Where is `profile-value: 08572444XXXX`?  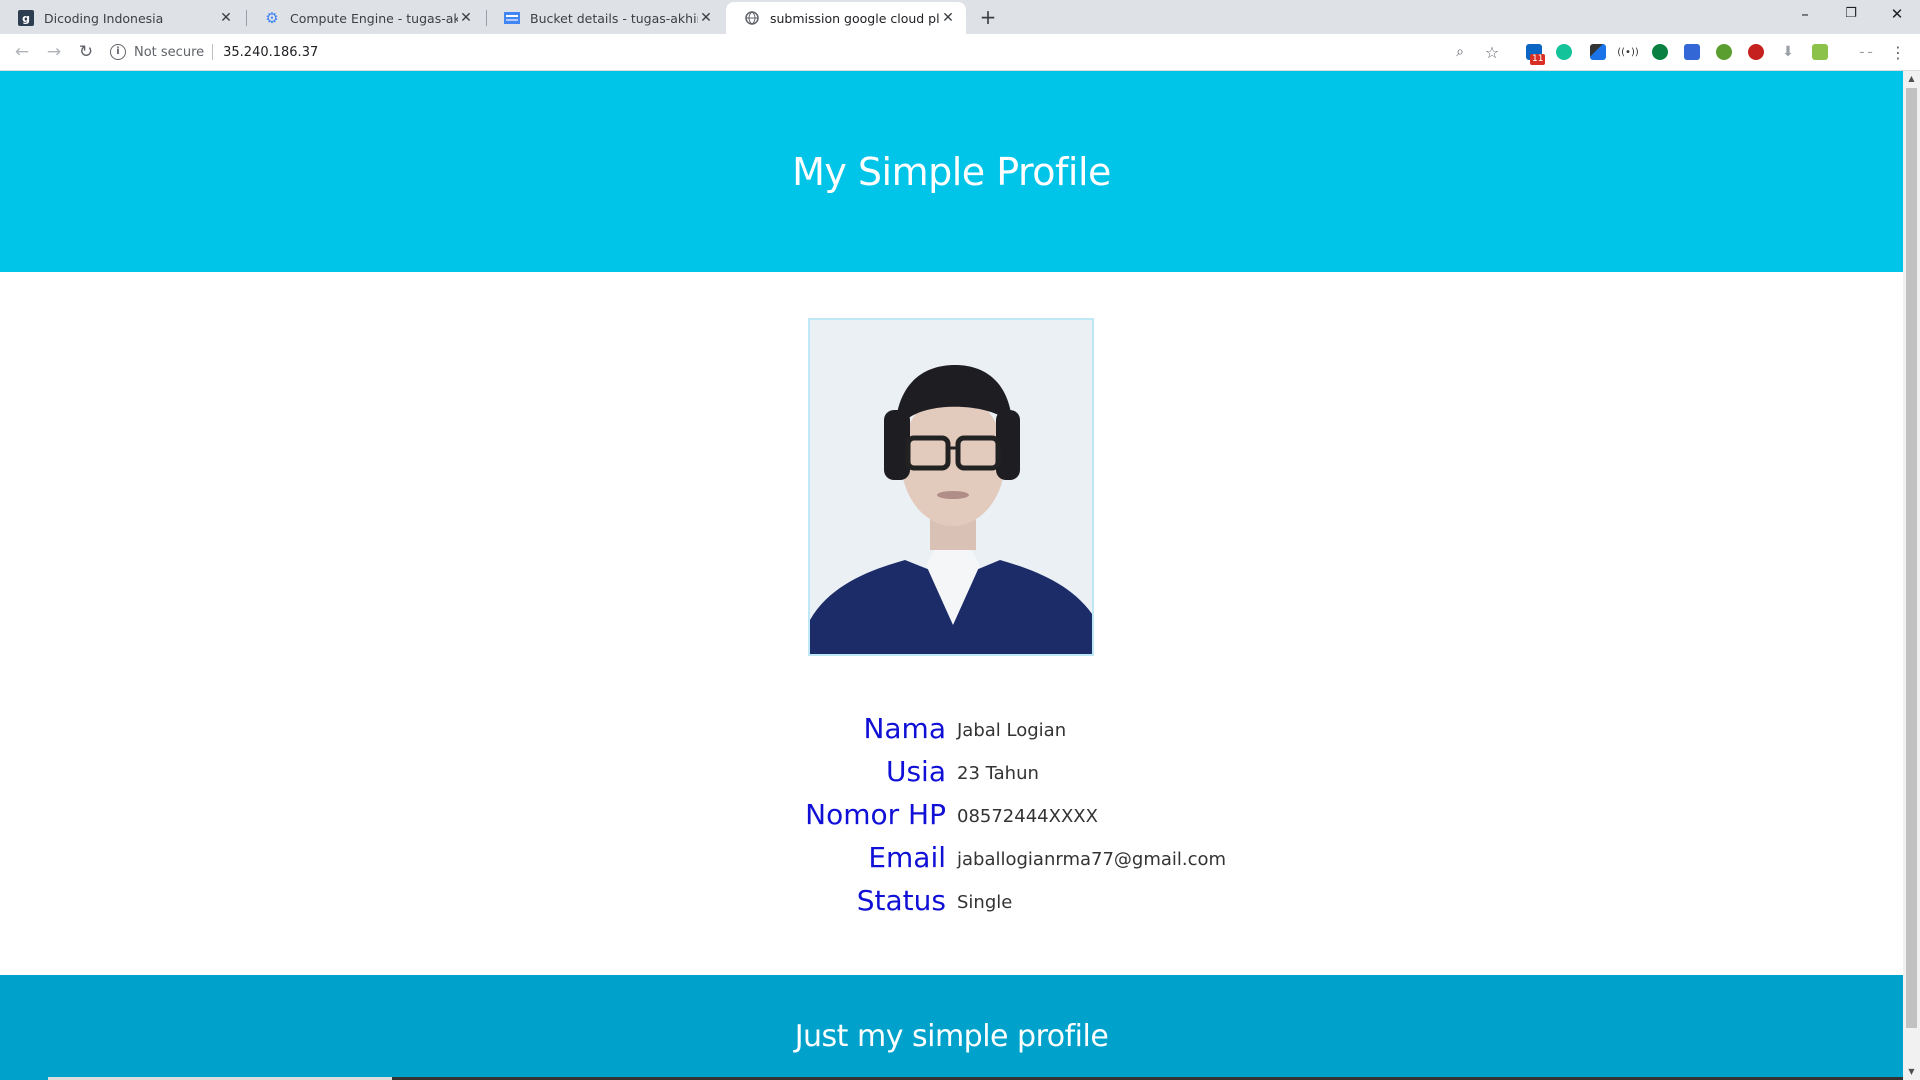 profile-value: 08572444XXXX is located at coordinates (1027, 816).